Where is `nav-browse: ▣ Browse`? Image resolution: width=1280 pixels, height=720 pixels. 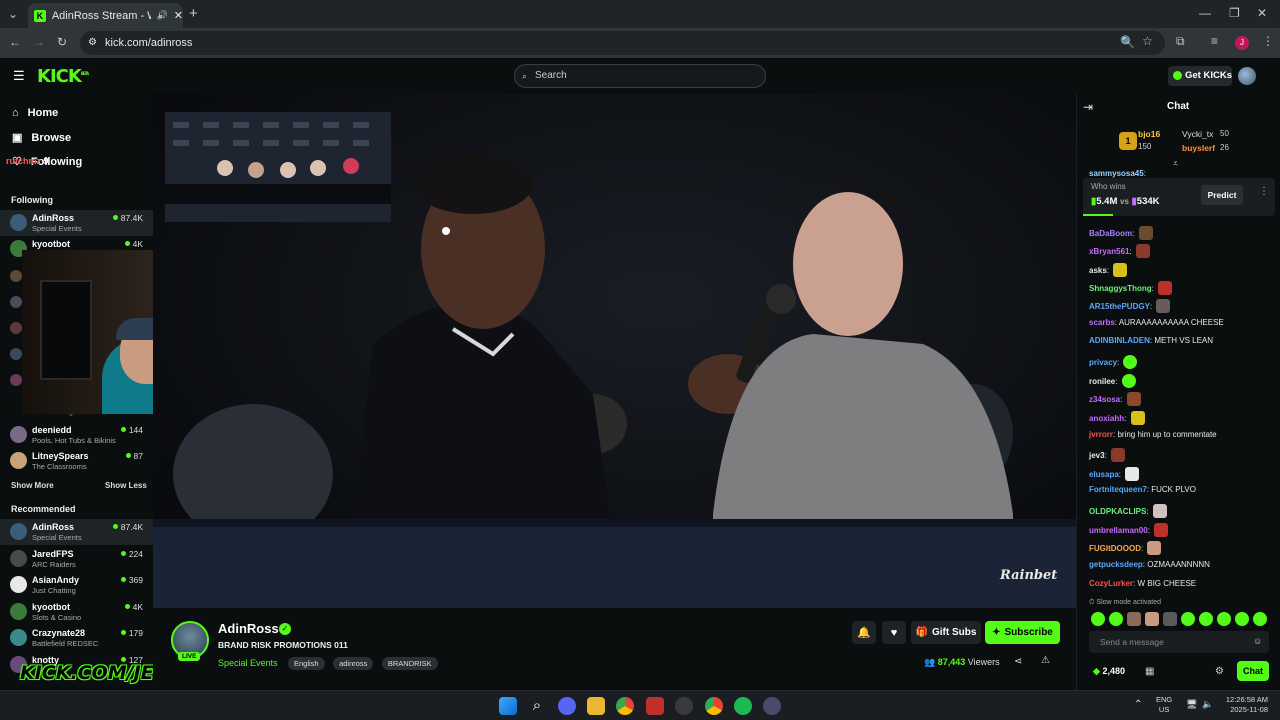
nav-browse: ▣ Browse is located at coordinates (41, 138).